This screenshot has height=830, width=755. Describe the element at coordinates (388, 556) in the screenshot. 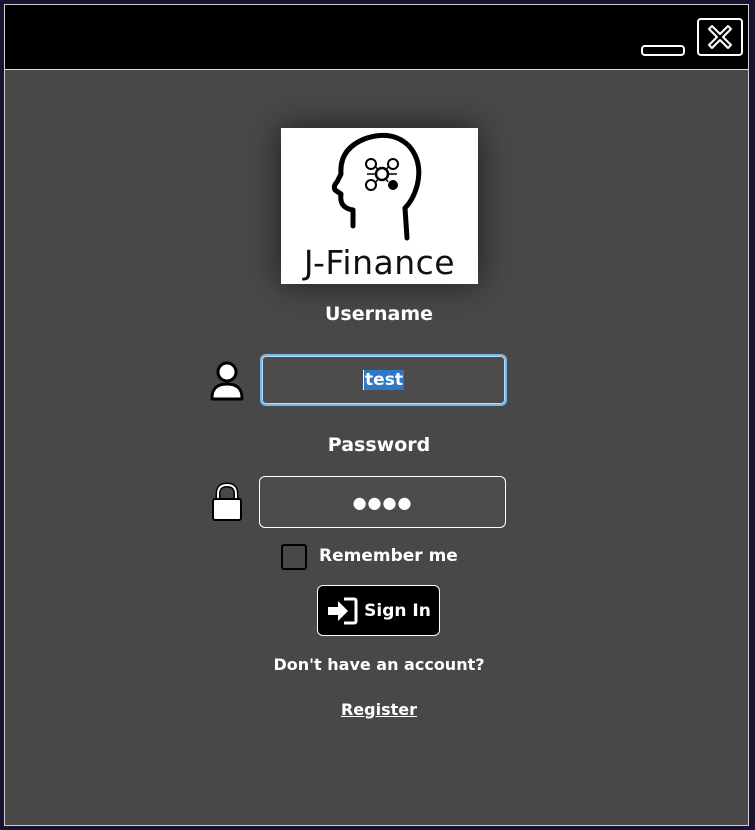

I see `remember-label: Remember me` at that location.